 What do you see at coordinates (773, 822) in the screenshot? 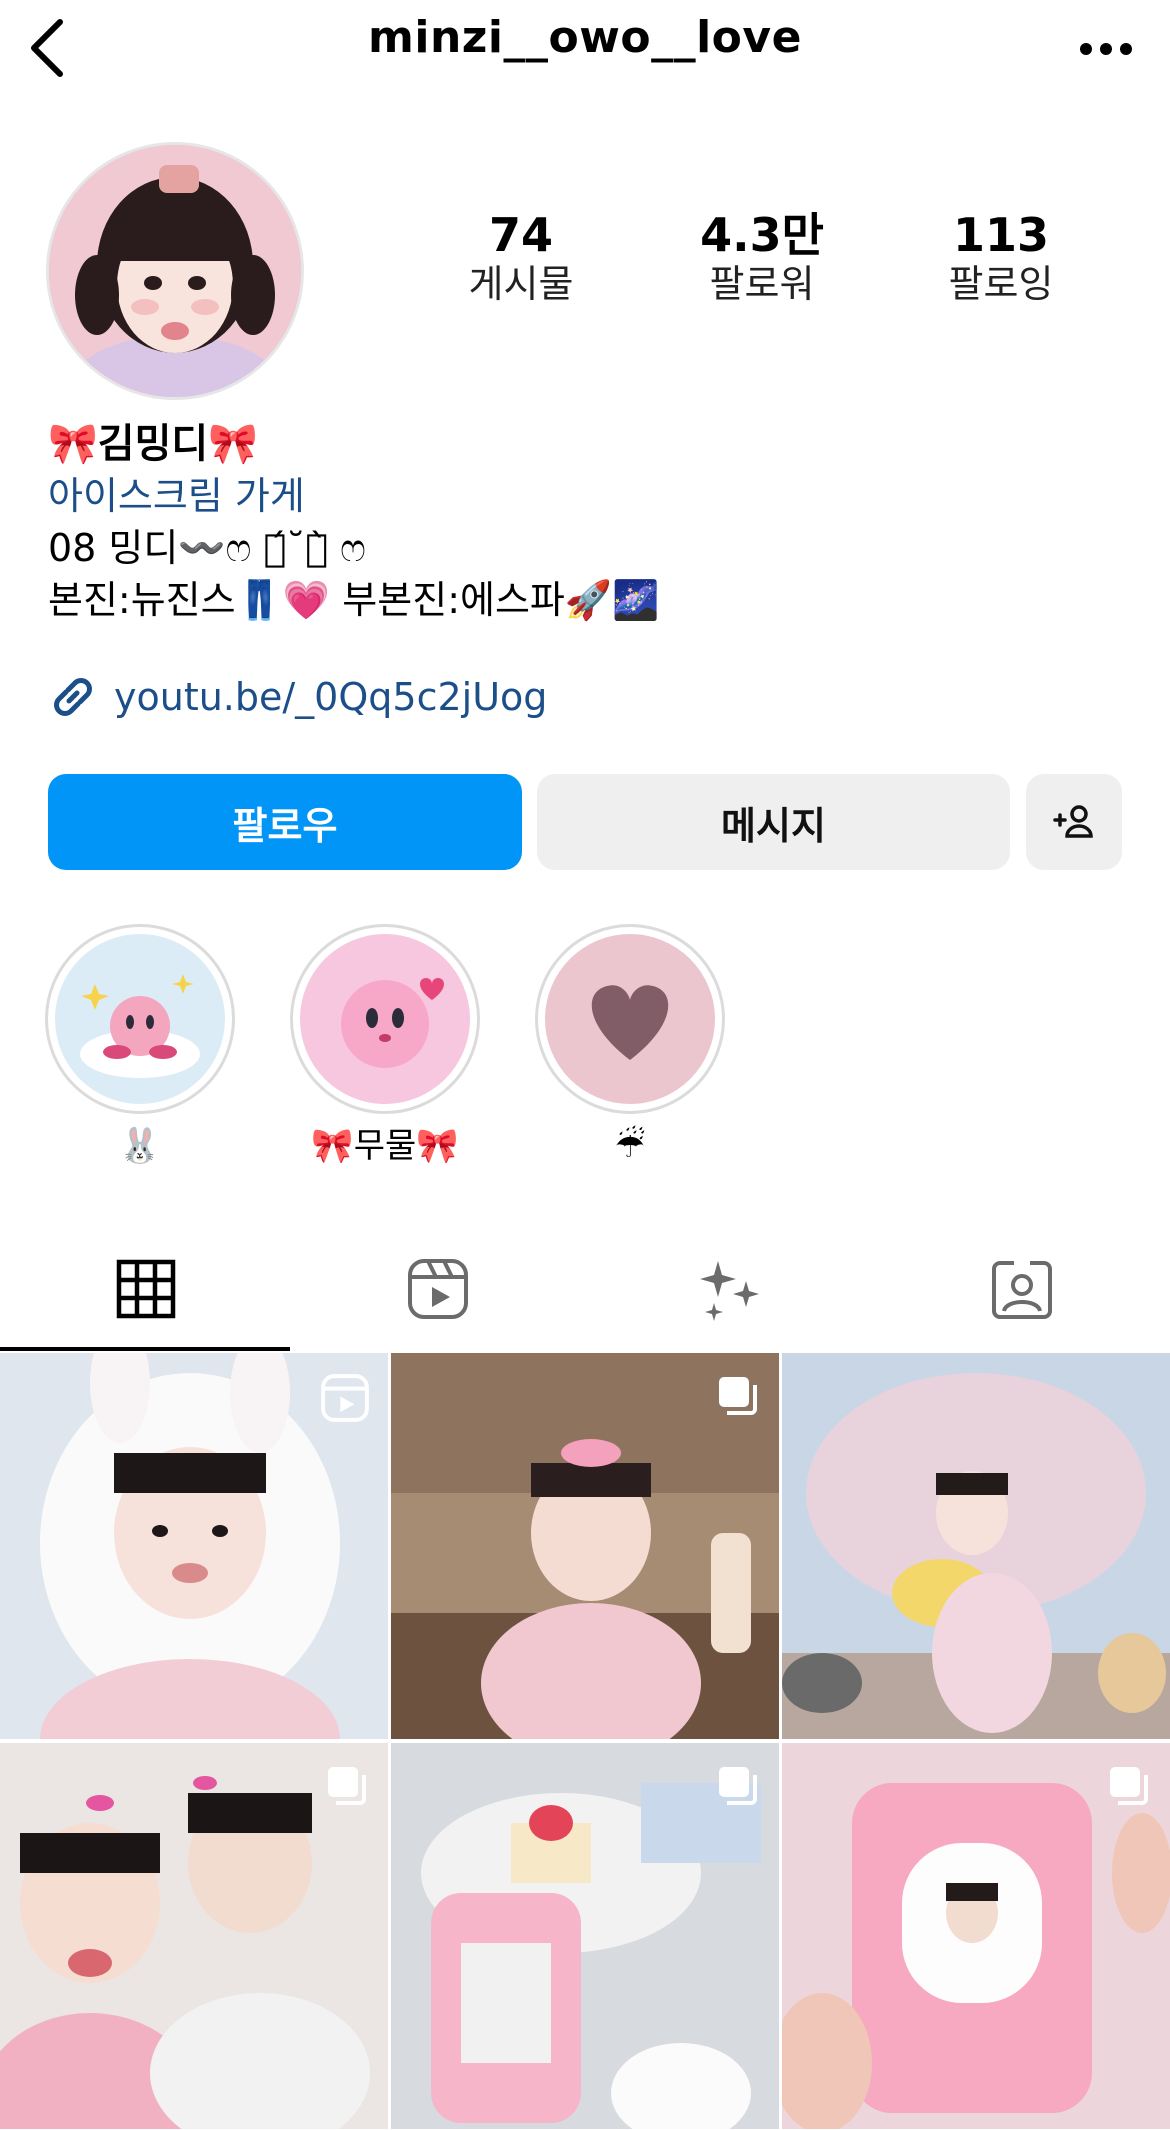
I see `message-button: 메시지` at bounding box center [773, 822].